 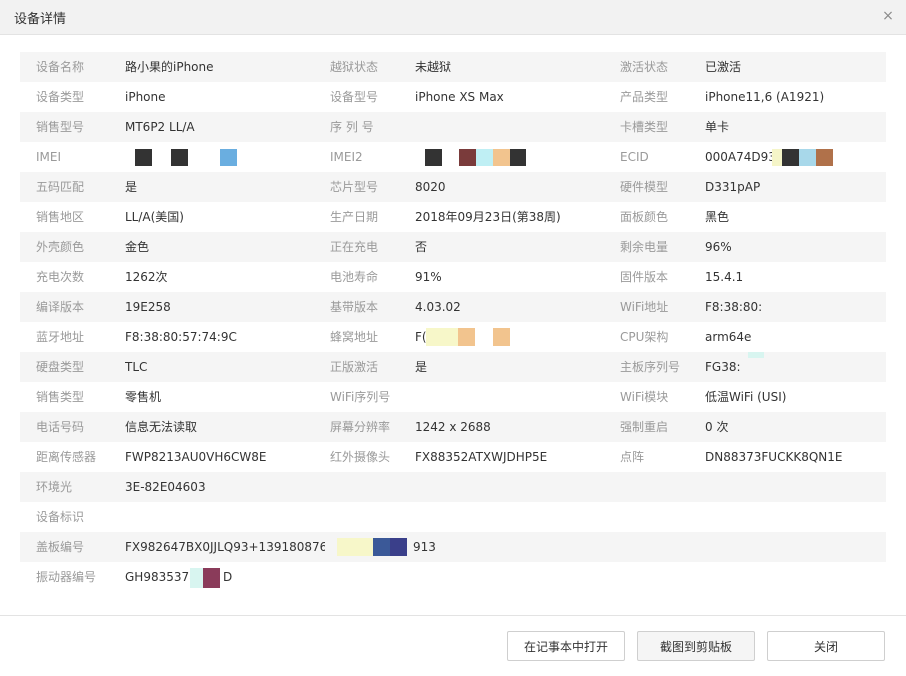 I want to click on field-label: 电话号码, so click(x=60, y=427).